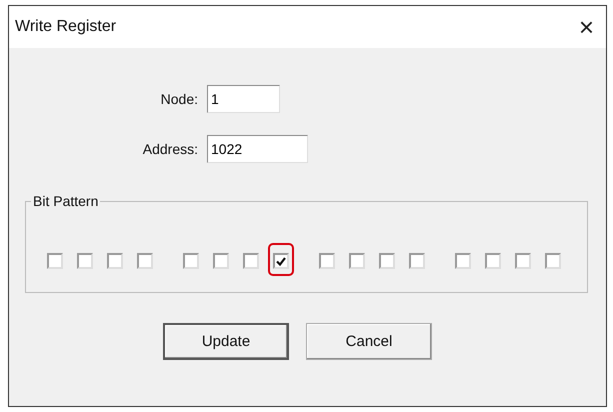 Image resolution: width=613 pixels, height=412 pixels. What do you see at coordinates (243, 99) in the screenshot?
I see `input-field: 1` at bounding box center [243, 99].